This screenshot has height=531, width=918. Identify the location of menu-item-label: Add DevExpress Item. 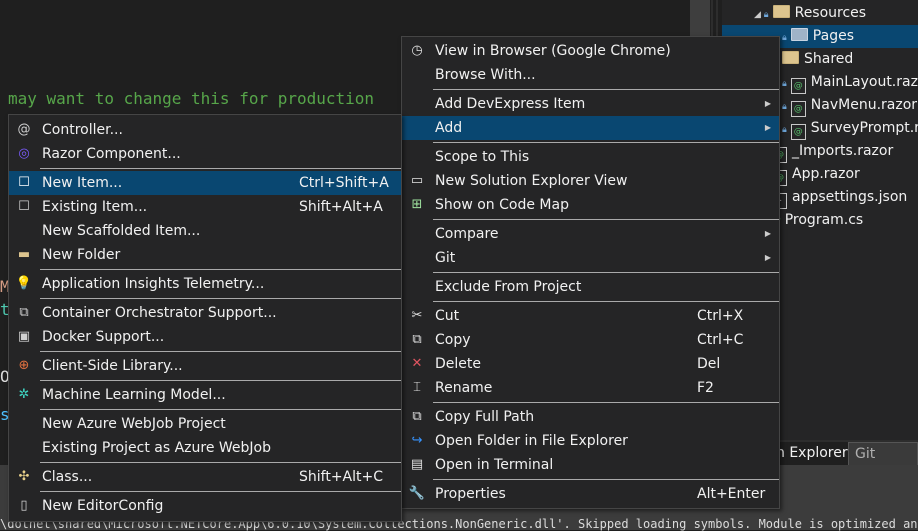
(510, 104).